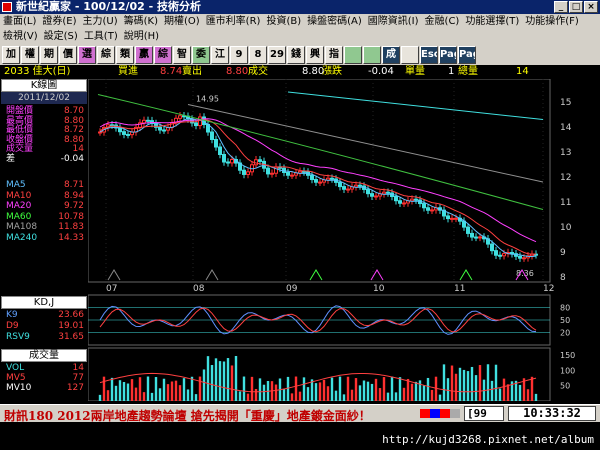 The width and height of the screenshot is (600, 450). I want to click on indicator-row: 收盤價 8.80, so click(45, 140).